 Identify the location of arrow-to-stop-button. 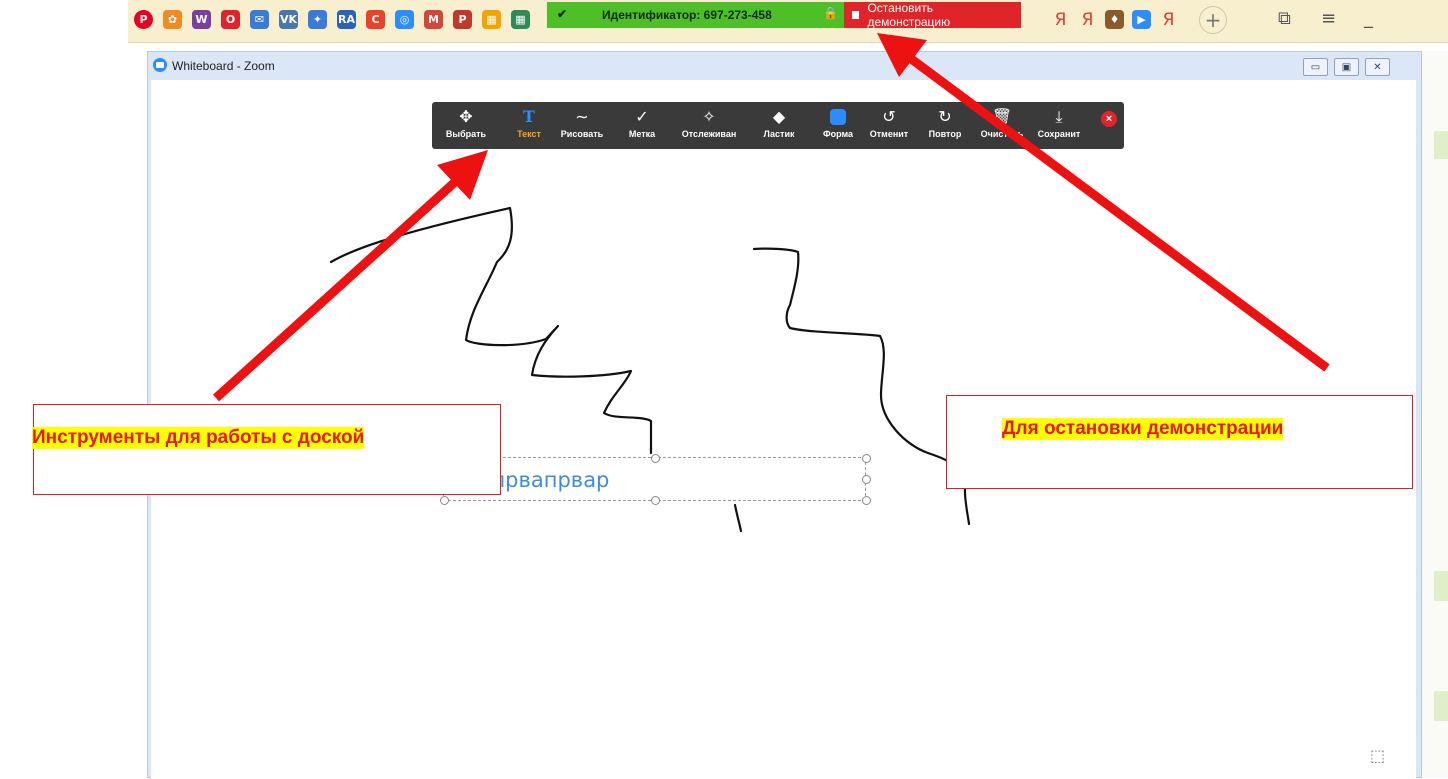
(1103, 202).